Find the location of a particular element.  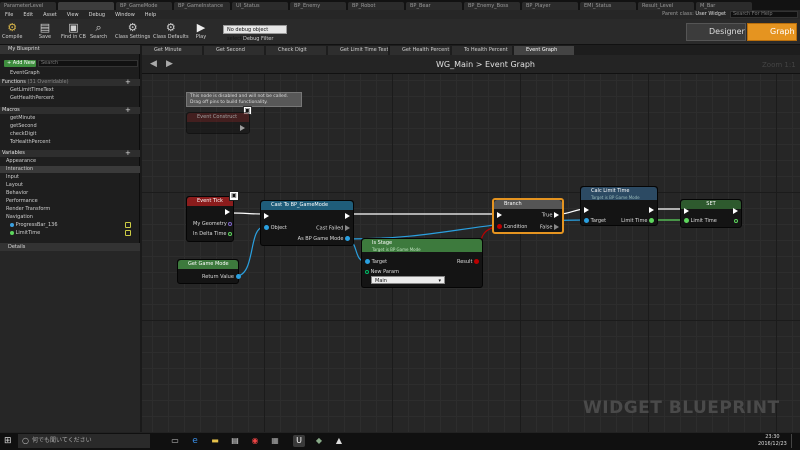

document-tab: ParameterLevel is located at coordinates (28, 6).